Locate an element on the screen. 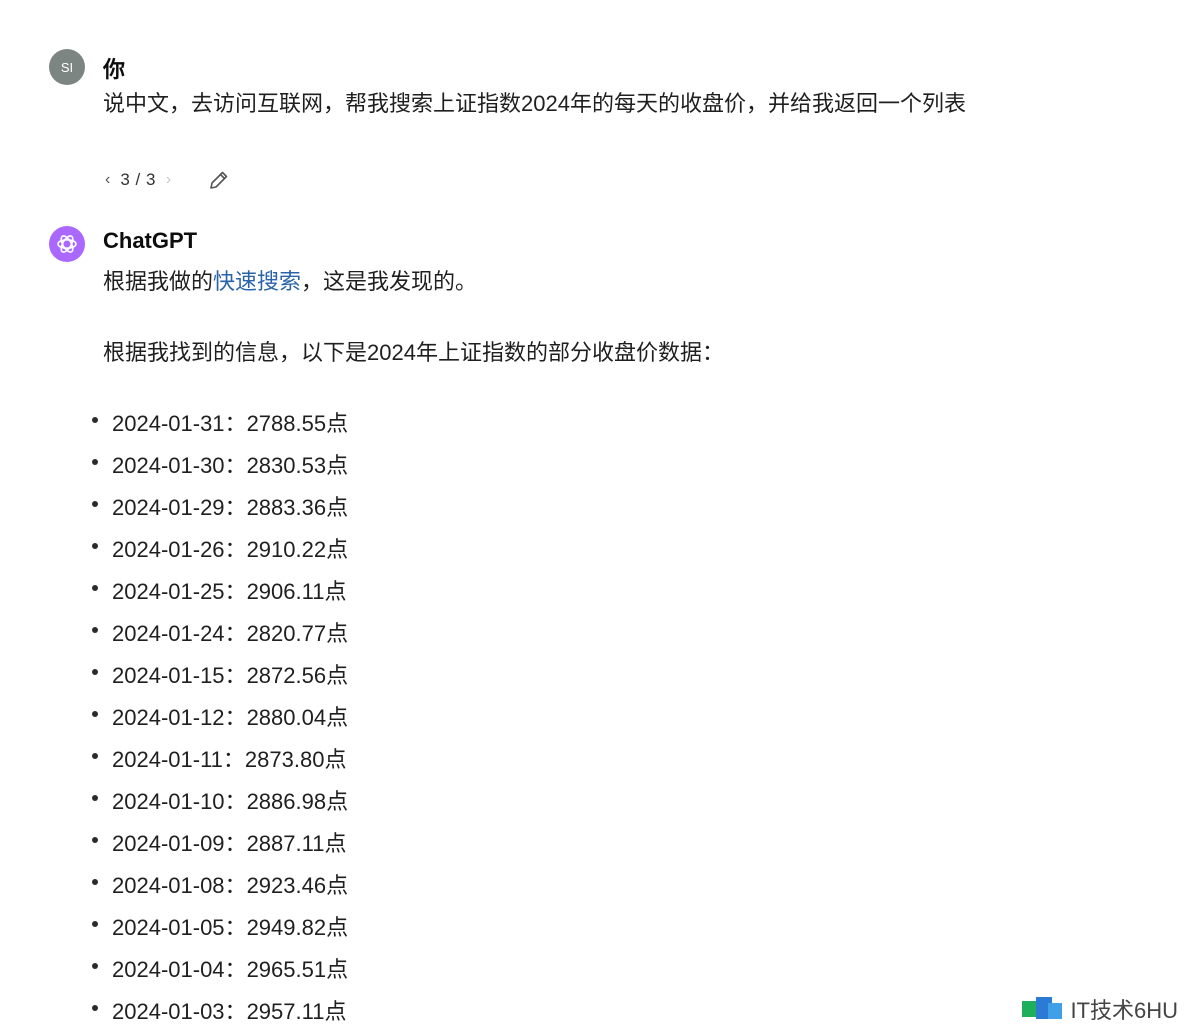 This screenshot has height=1033, width=1186. item-value: 2830.53点 is located at coordinates (297, 465).